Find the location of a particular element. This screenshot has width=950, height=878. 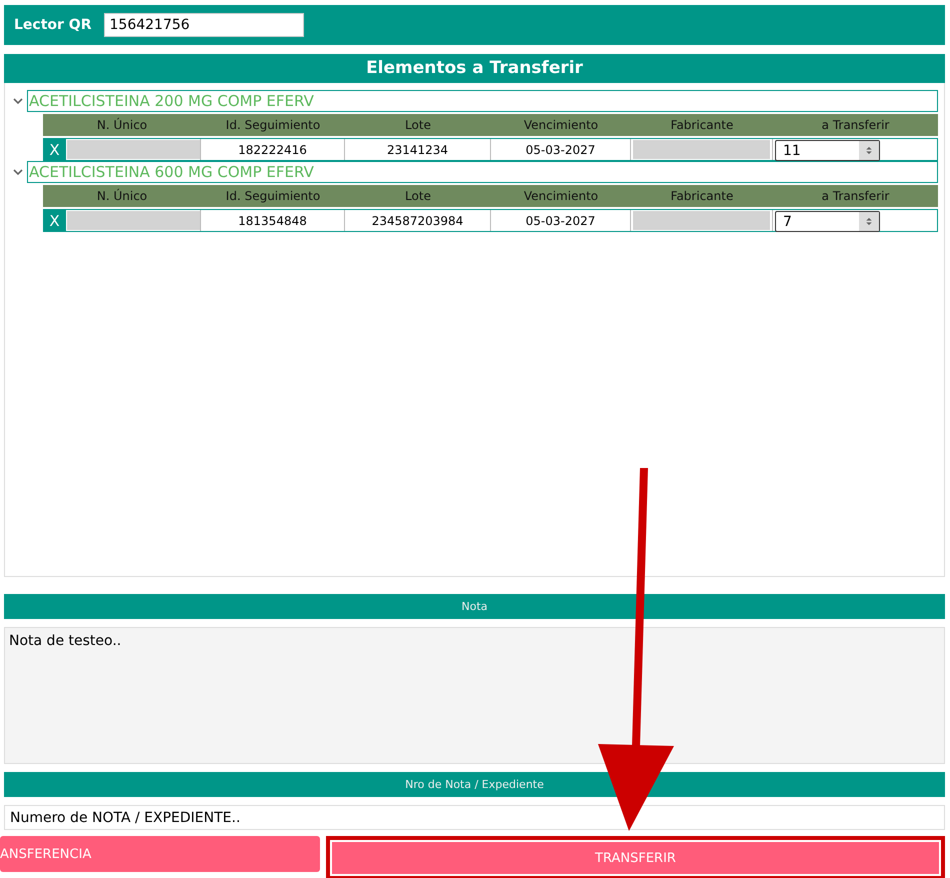

product-name: ACETILCISTEINA 600 MG COMP EFERV is located at coordinates (482, 172).